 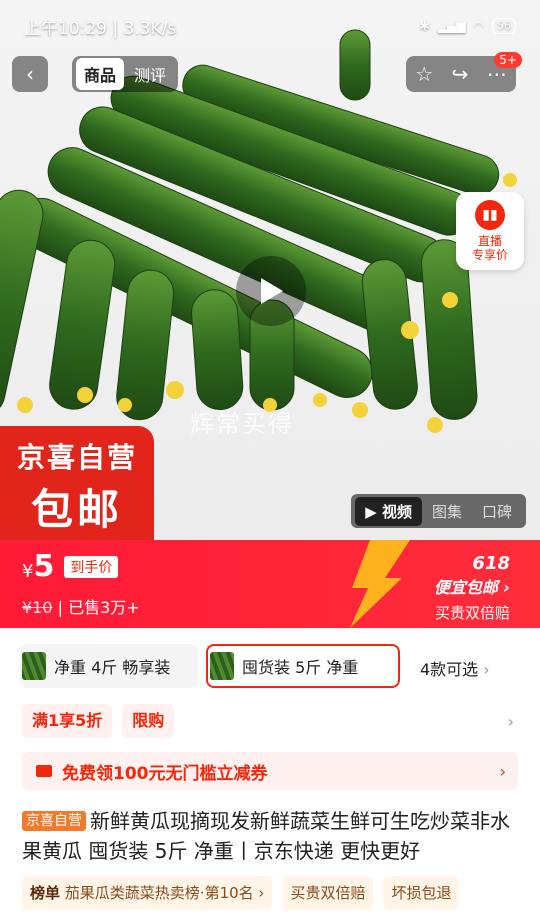 What do you see at coordinates (489, 255) in the screenshot?
I see `live-sublabel: 专享价` at bounding box center [489, 255].